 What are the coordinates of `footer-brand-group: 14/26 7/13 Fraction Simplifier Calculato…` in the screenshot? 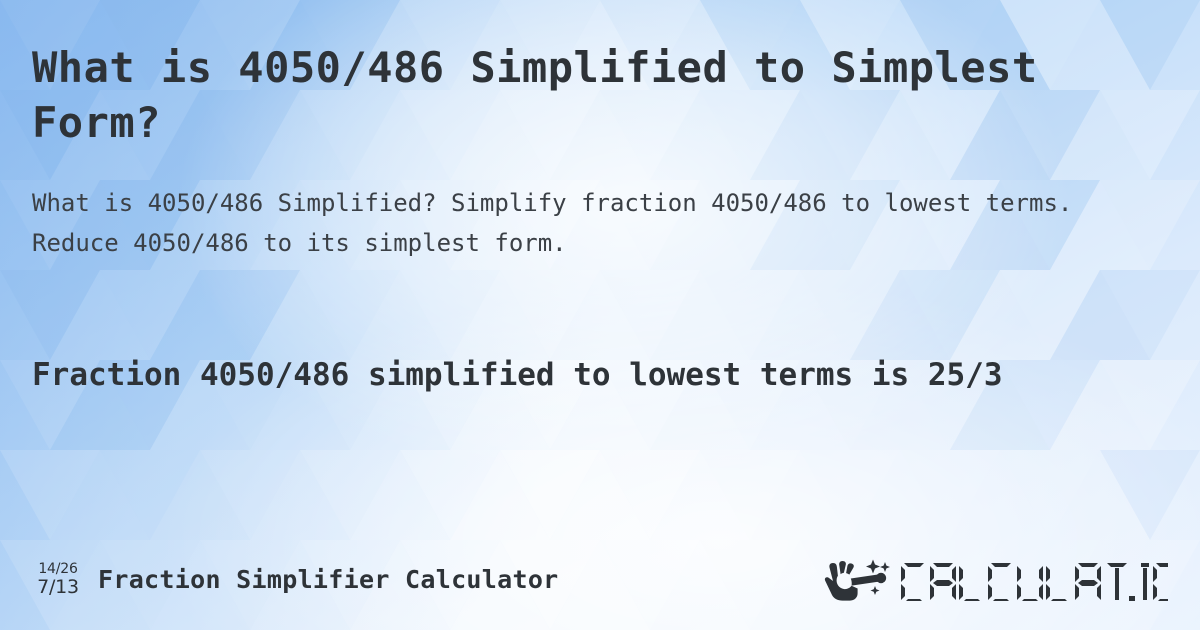 It's located at (295, 579).